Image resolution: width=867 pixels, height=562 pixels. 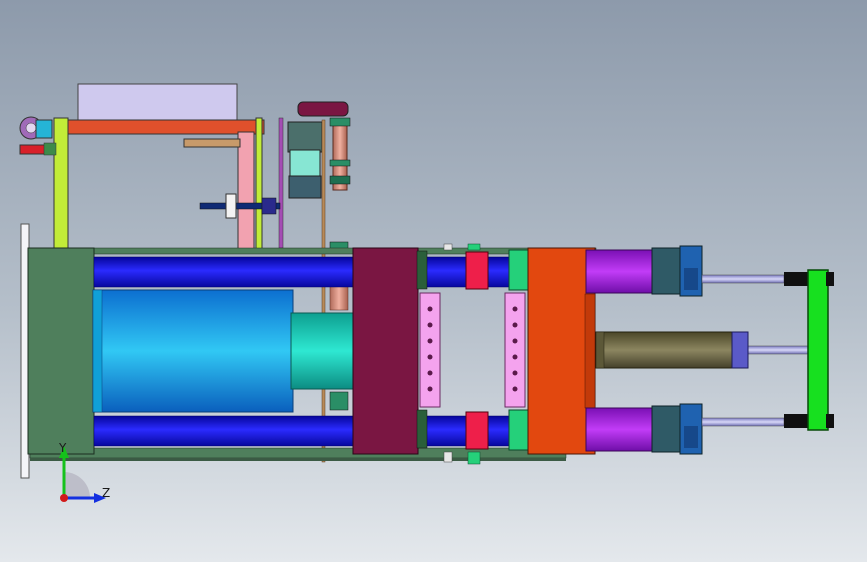 What do you see at coordinates (743, 279) in the screenshot?
I see `piston-rod-upper` at bounding box center [743, 279].